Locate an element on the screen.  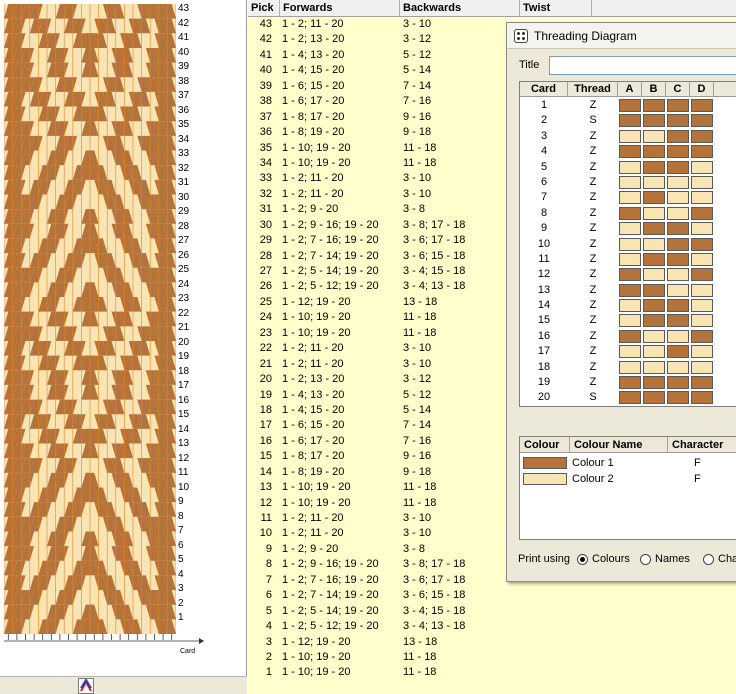
card-row: 6Z is located at coordinates (628, 182).